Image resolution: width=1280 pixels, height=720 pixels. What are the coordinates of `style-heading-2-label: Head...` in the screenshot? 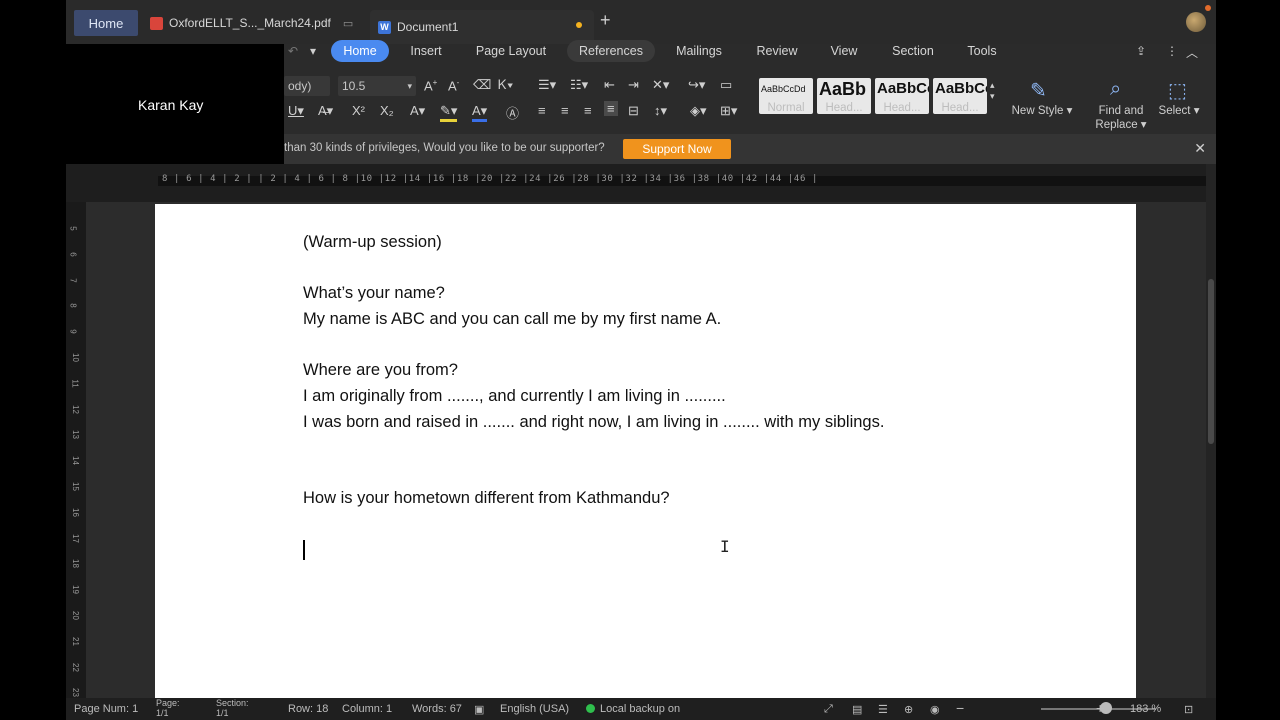 It's located at (902, 108).